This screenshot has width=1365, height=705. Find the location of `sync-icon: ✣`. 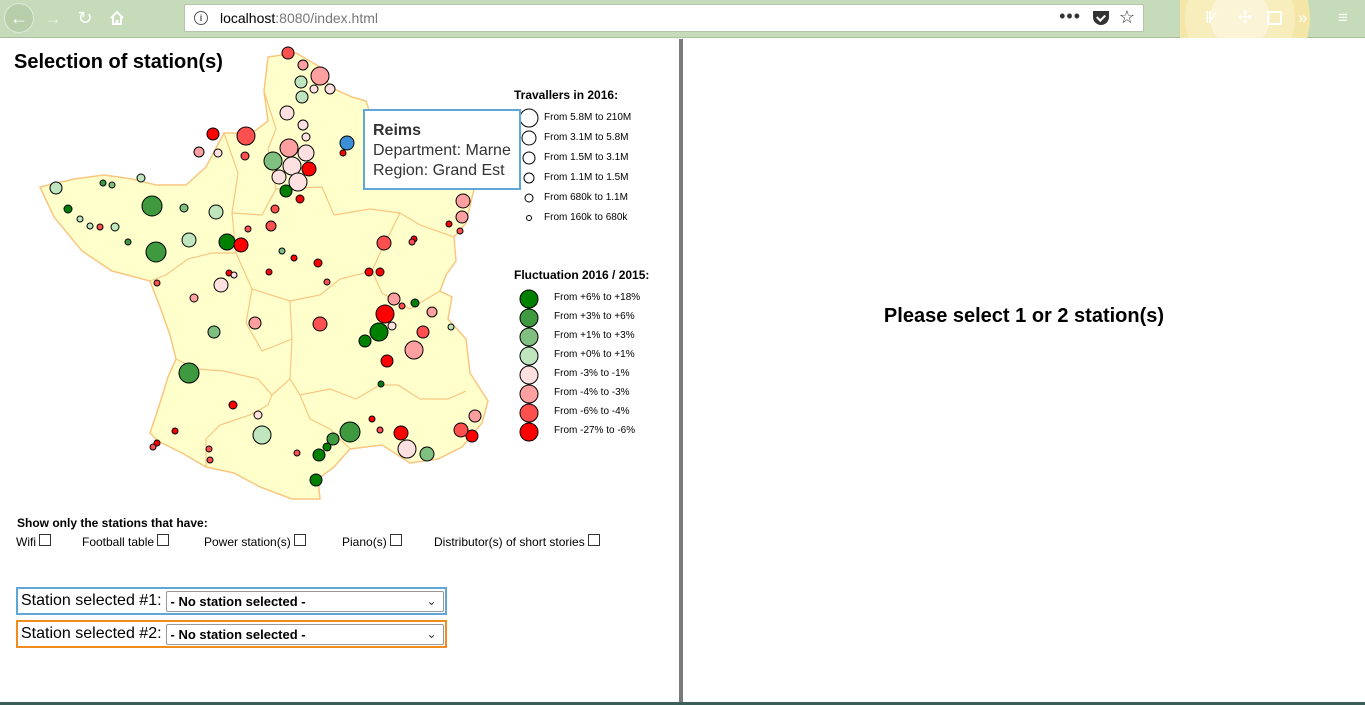

sync-icon: ✣ is located at coordinates (1245, 18).